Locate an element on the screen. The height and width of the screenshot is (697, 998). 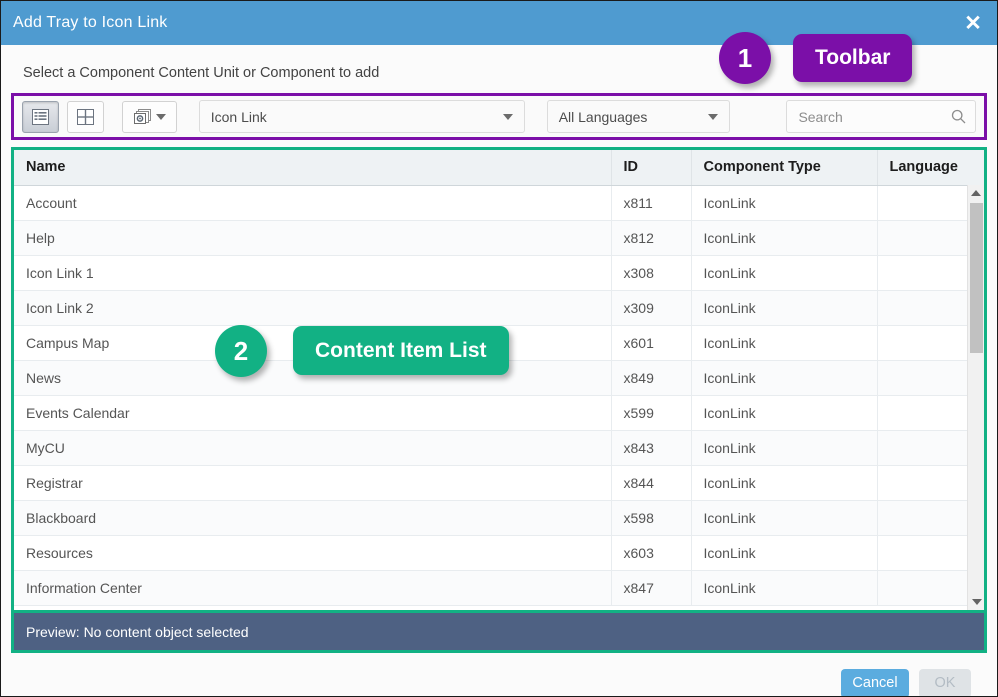
table-row: MyCU x843 IconLink is located at coordinates (499, 448).